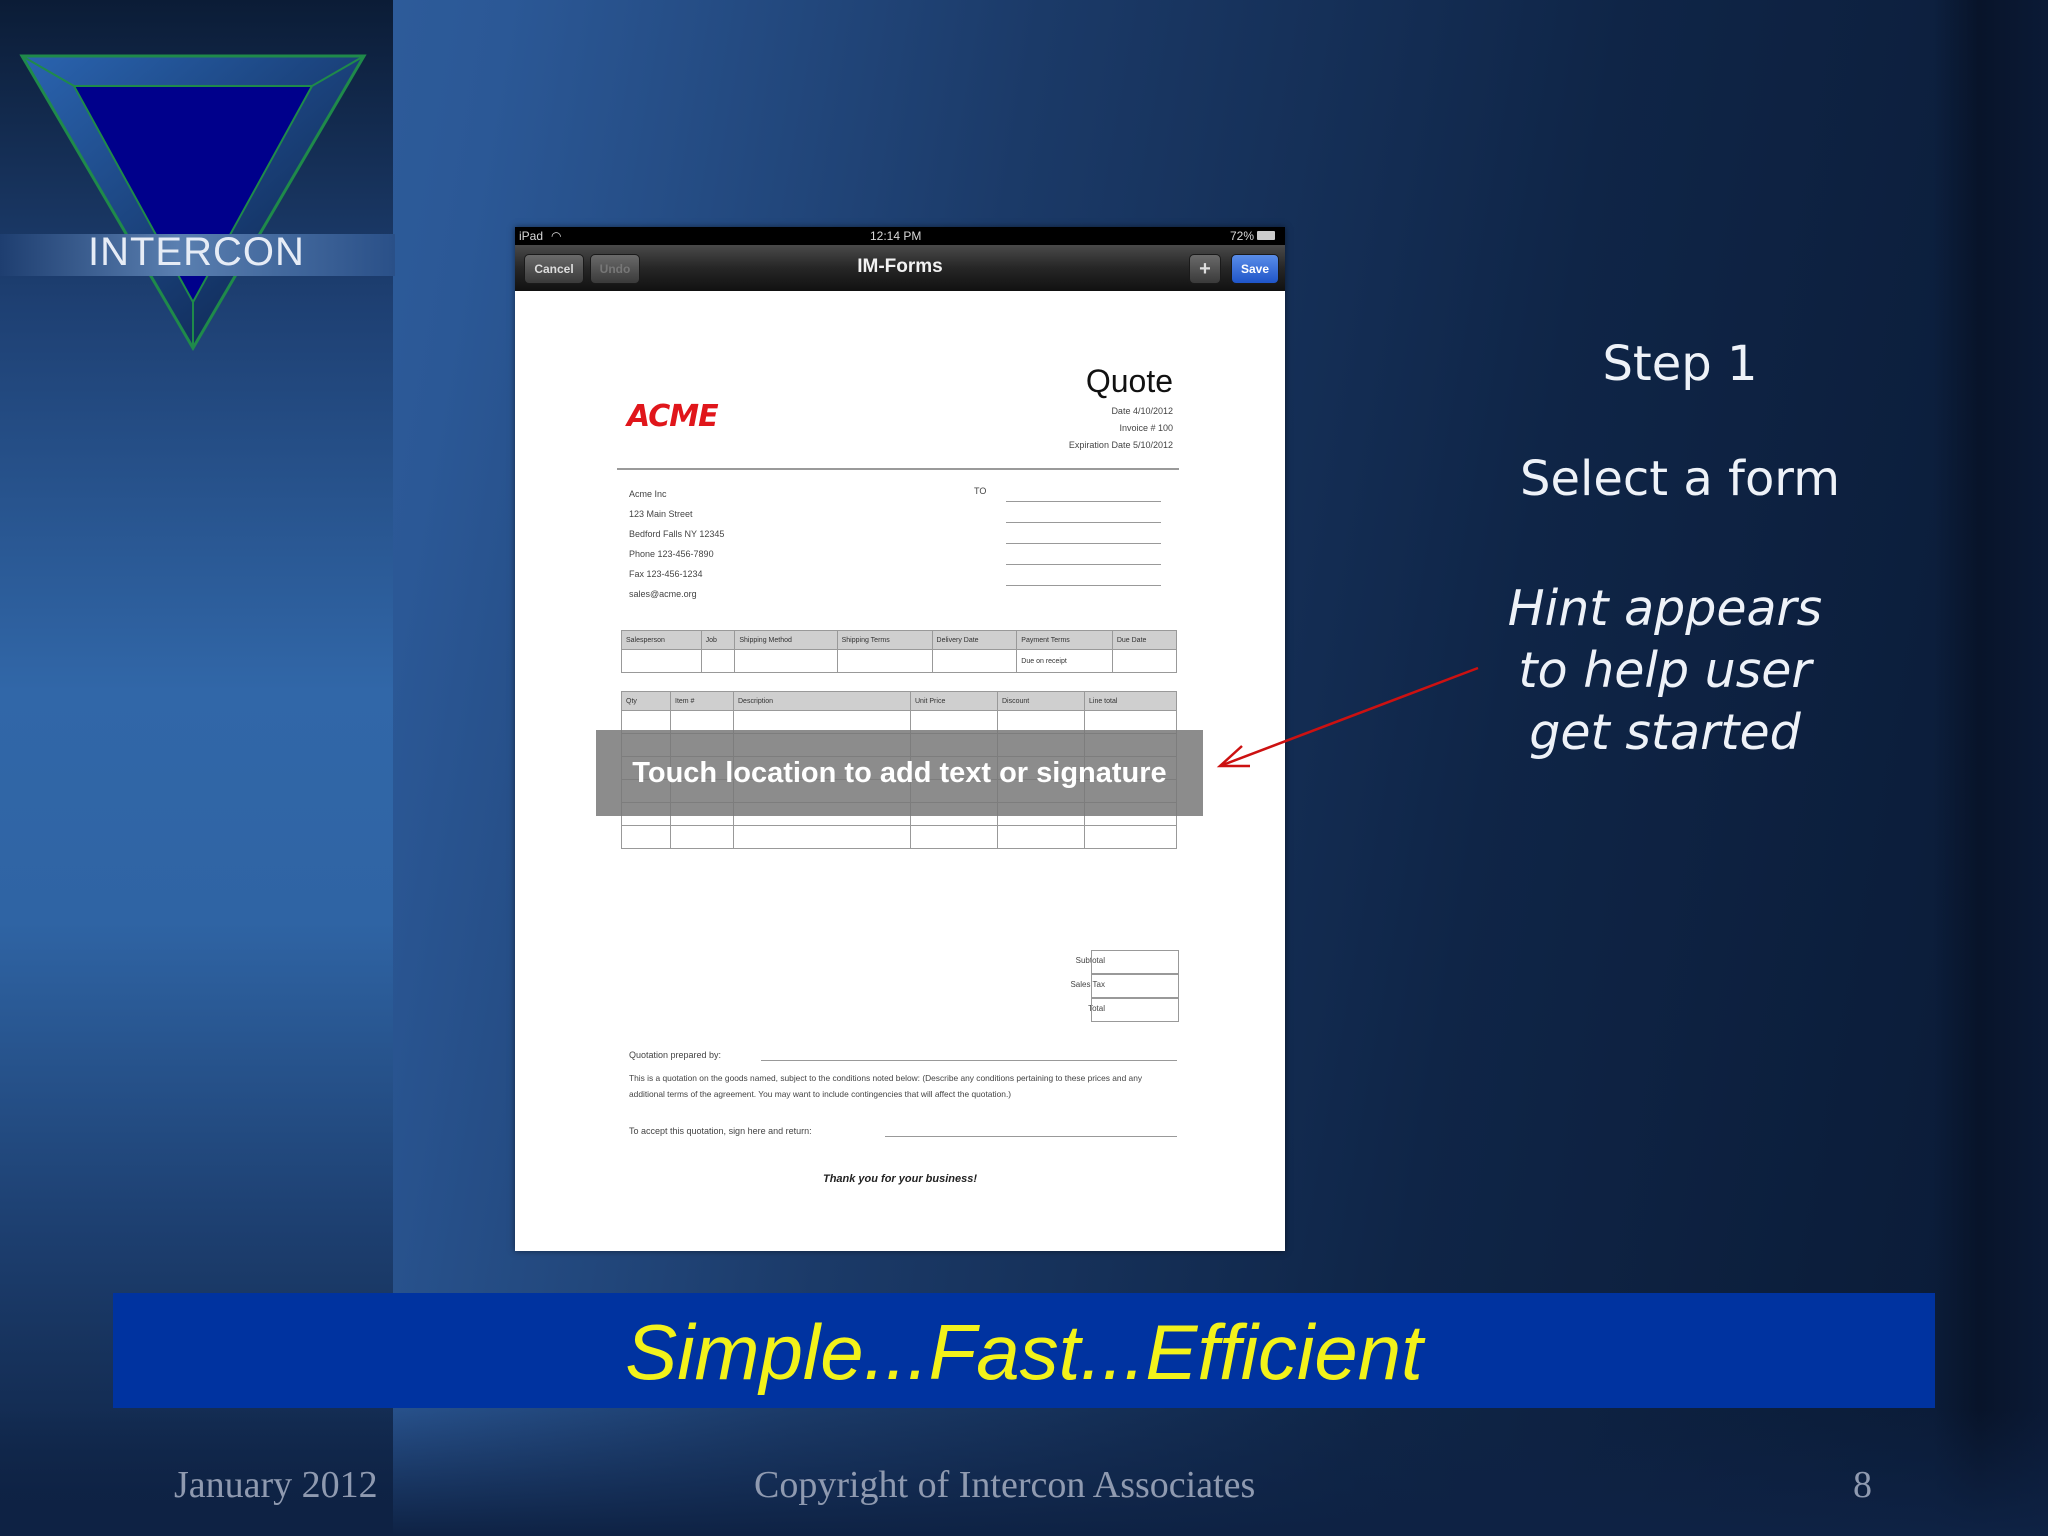 The width and height of the screenshot is (2048, 1536). I want to click on thanks-text: Thank you for your business!, so click(900, 1179).